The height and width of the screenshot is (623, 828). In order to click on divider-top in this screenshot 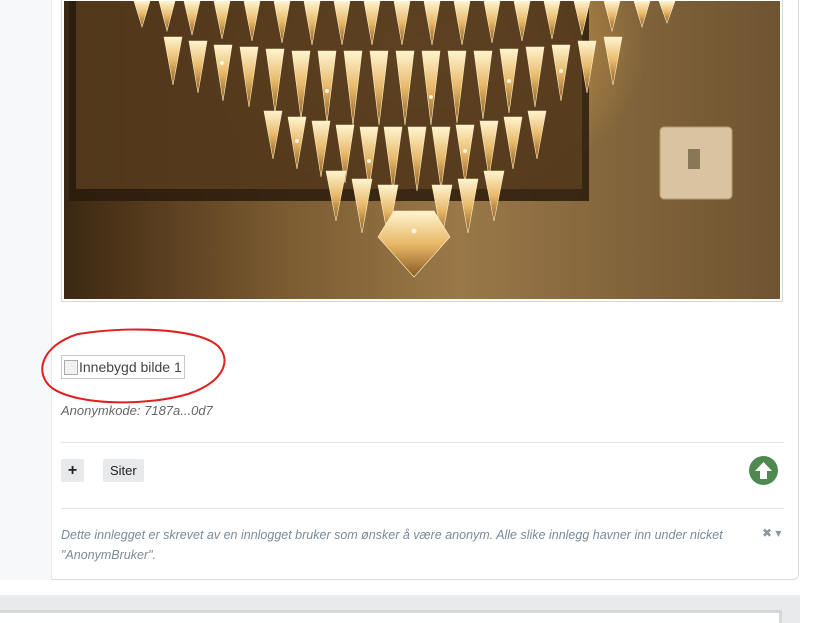, I will do `click(422, 442)`.